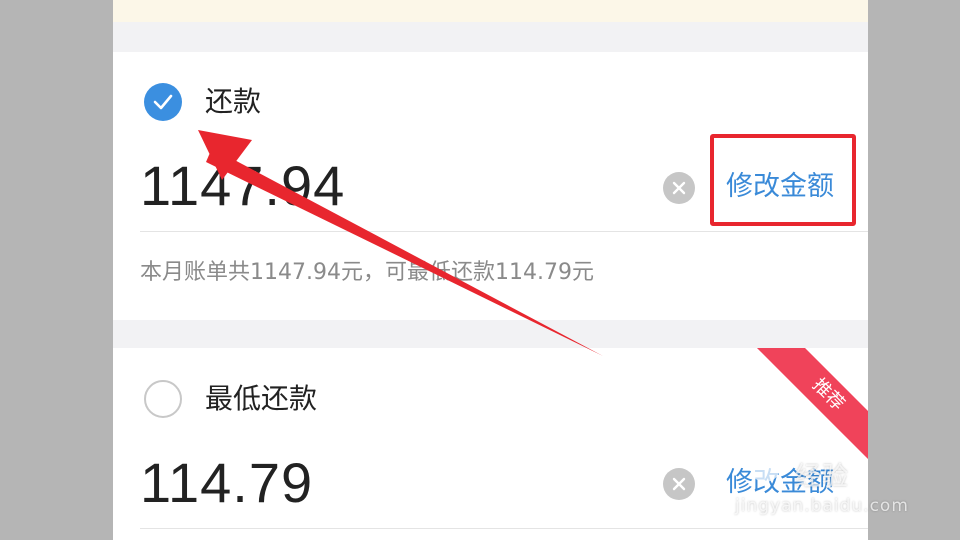 The height and width of the screenshot is (540, 960). I want to click on bill-hint-text: 本月账单共1147.94元，可最低还款114.79元, so click(367, 272).